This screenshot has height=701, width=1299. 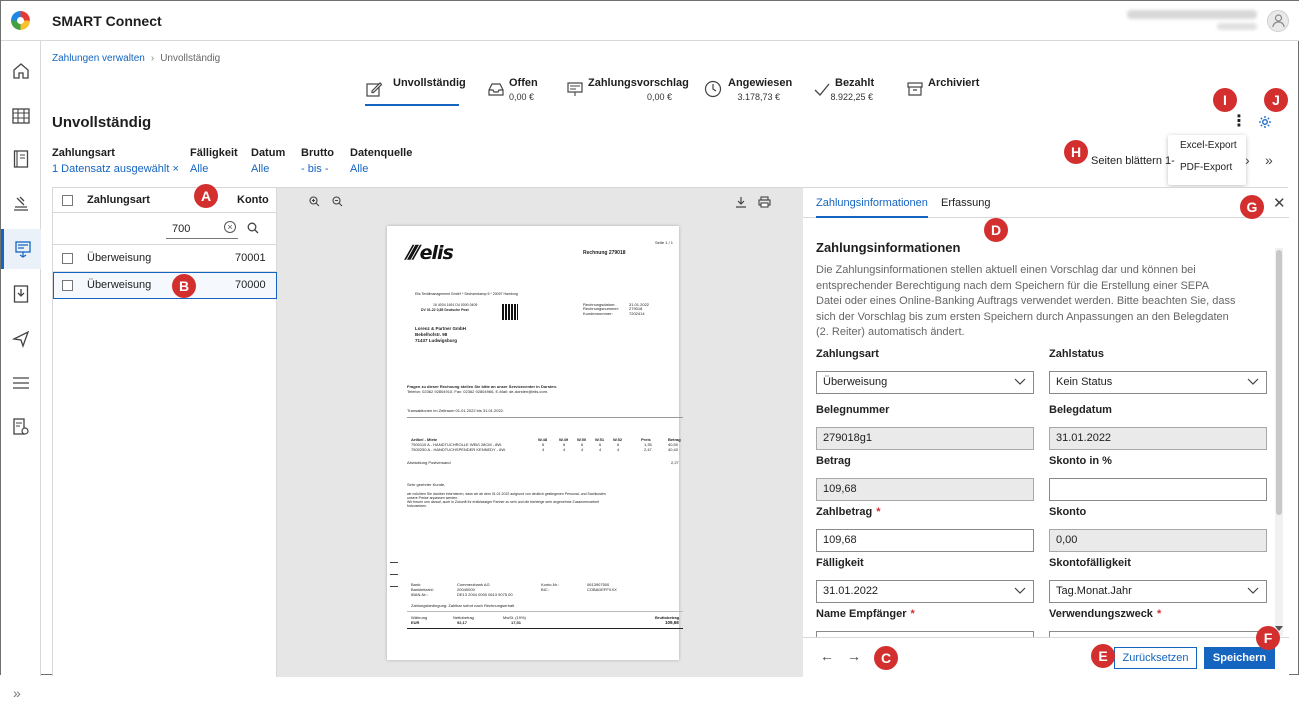 What do you see at coordinates (317, 161) in the screenshot?
I see `filter-brutto: Brutto - bis -` at bounding box center [317, 161].